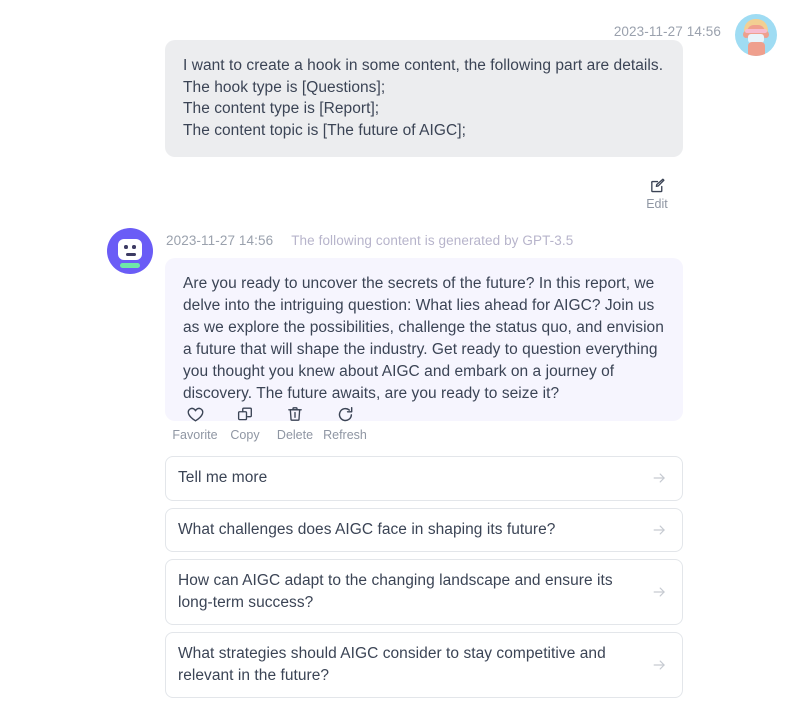 The height and width of the screenshot is (705, 791). I want to click on assistant-robot-avatar, so click(130, 251).